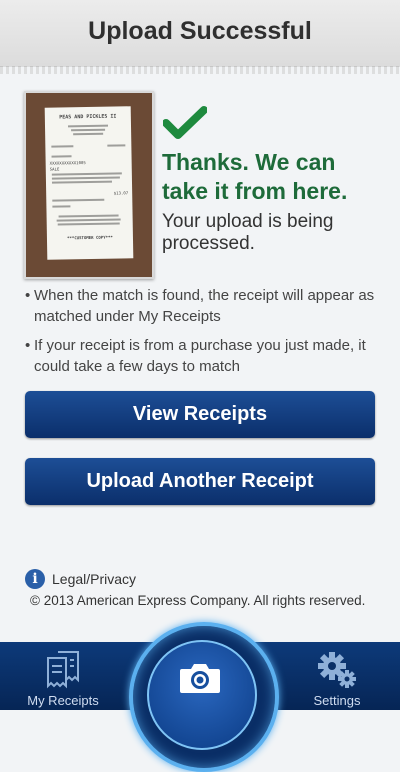  Describe the element at coordinates (200, 678) in the screenshot. I see `camera-icon` at that location.